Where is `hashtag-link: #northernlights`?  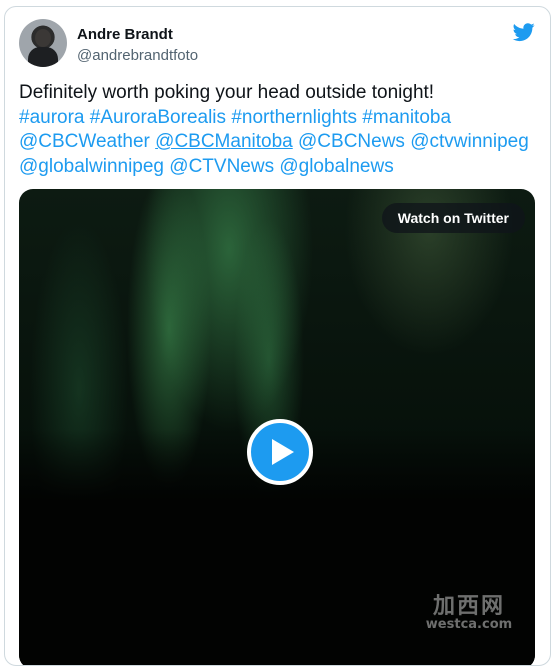
hashtag-link: #northernlights is located at coordinates (294, 117).